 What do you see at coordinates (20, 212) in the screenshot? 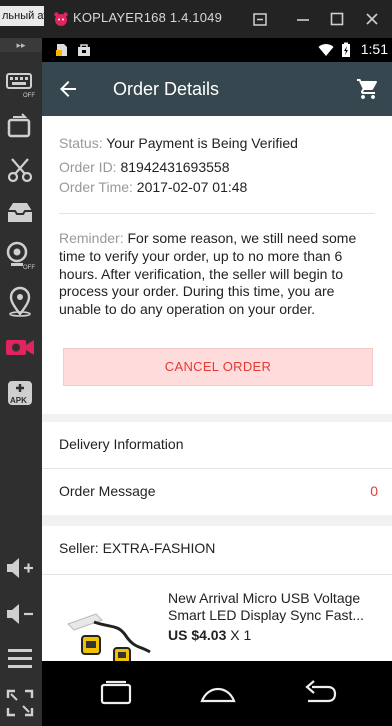
I see `inbox-icon` at bounding box center [20, 212].